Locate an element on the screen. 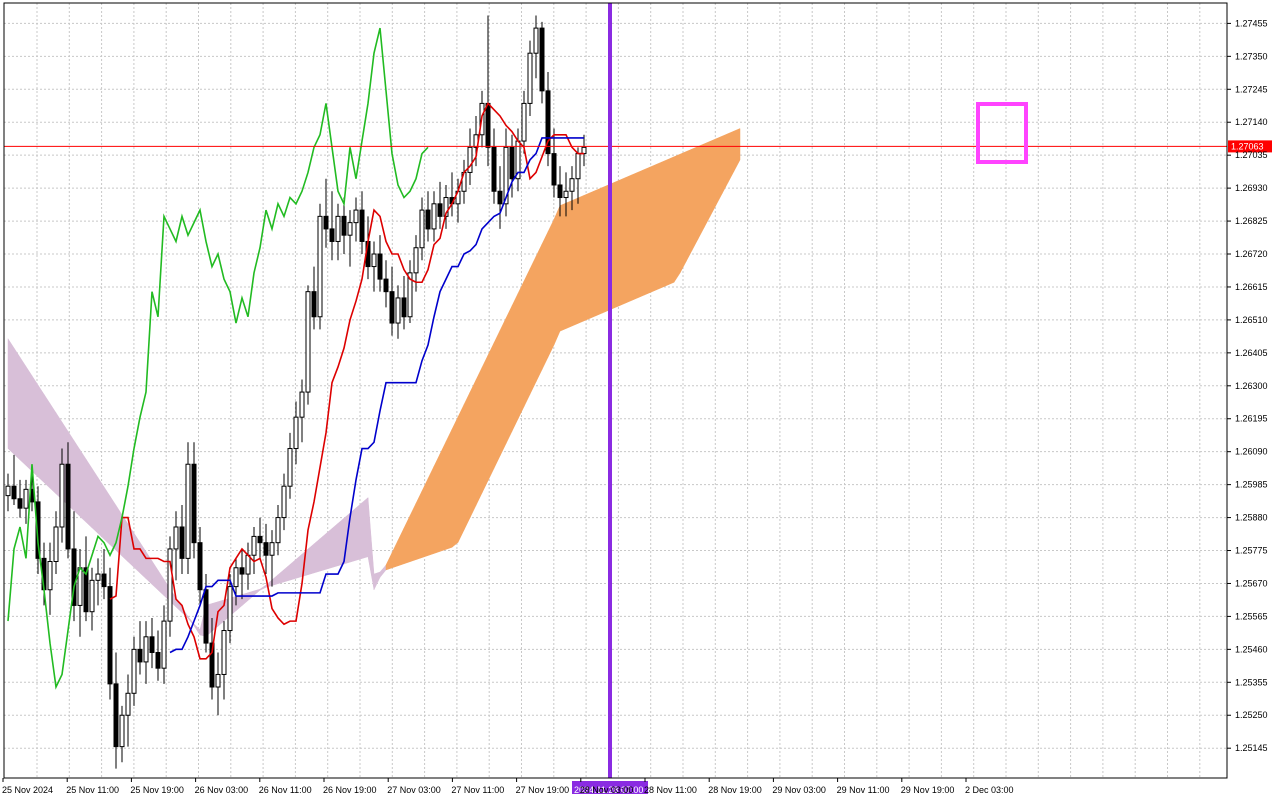 This screenshot has height=800, width=1280. y-tick-label: 1.27035 is located at coordinates (1251, 155).